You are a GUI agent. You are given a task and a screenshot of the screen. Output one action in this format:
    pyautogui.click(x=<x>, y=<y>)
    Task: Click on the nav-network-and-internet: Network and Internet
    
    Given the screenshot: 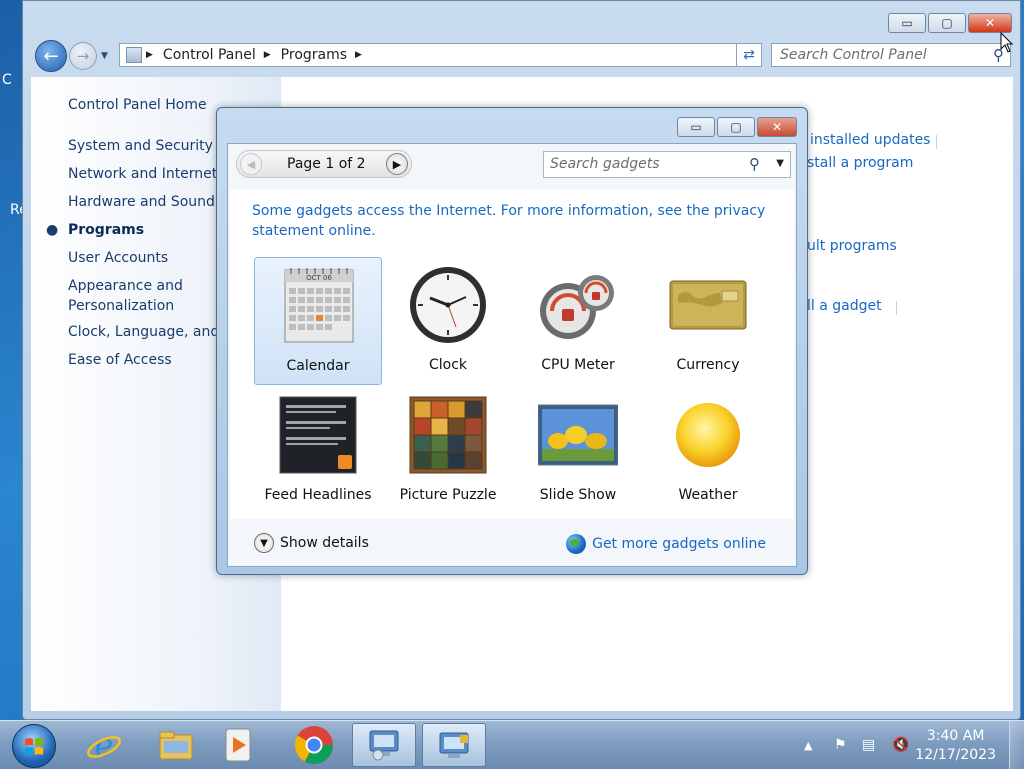 What is the action you would take?
    pyautogui.click(x=142, y=174)
    